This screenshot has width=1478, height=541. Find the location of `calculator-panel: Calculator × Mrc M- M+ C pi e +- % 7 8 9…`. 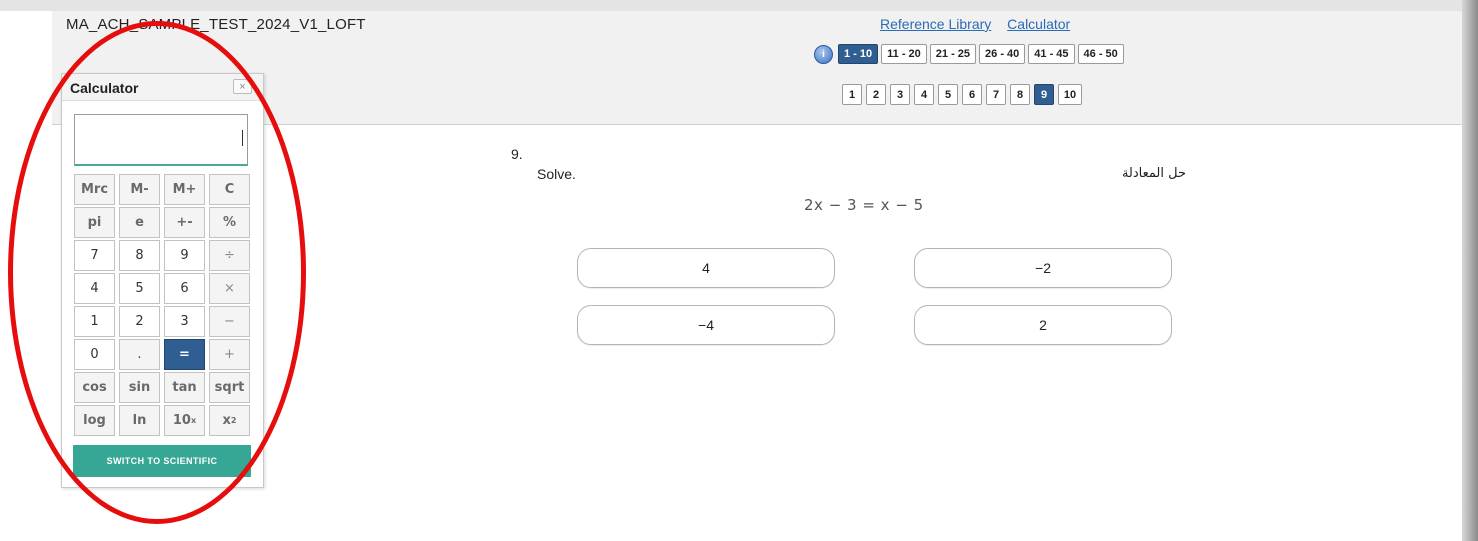

calculator-panel: Calculator × Mrc M- M+ C pi e +- % 7 8 9… is located at coordinates (162, 280).